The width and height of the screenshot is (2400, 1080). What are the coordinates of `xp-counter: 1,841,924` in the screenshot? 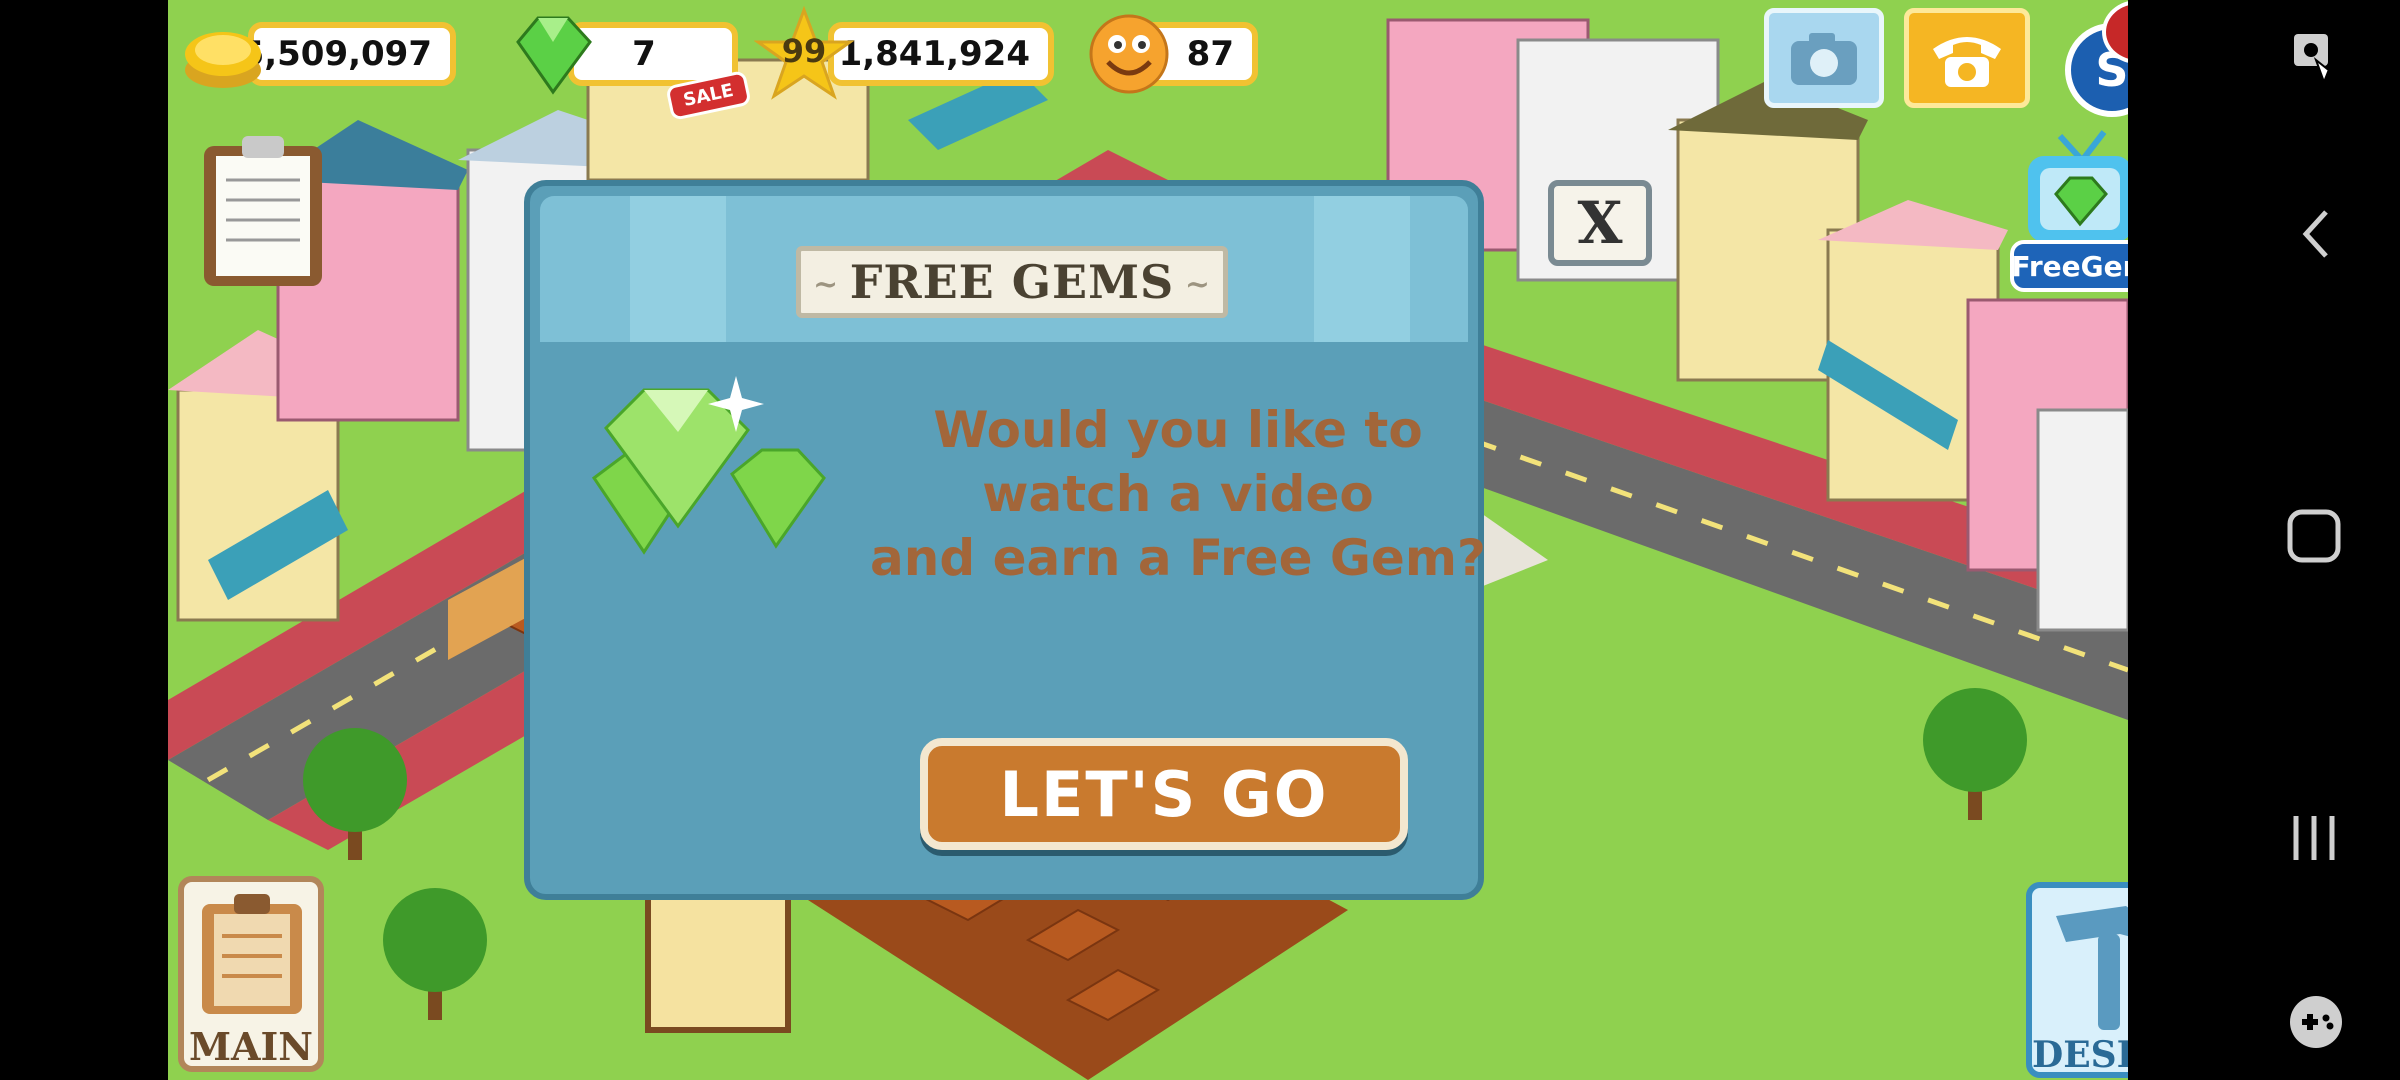 It's located at (941, 54).